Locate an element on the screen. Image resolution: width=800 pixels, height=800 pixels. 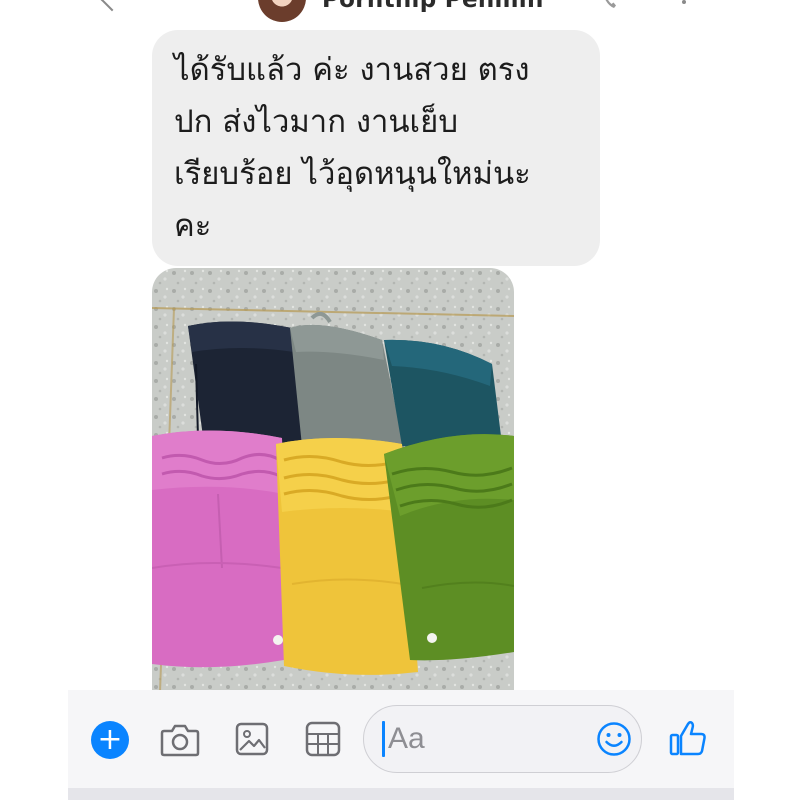
plus-icon: + is located at coordinates (110, 740).